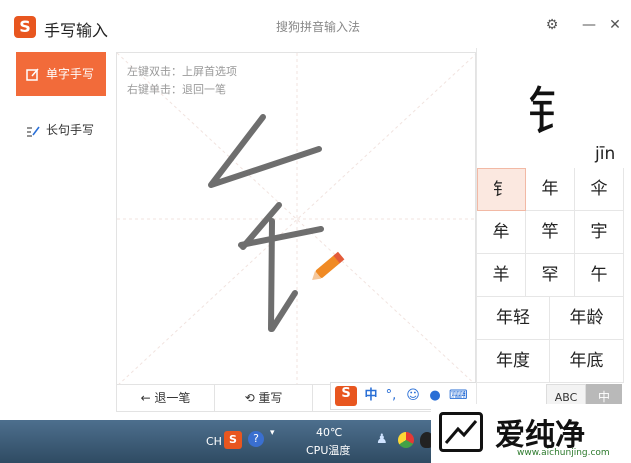 The height and width of the screenshot is (463, 631). Describe the element at coordinates (615, 25) in the screenshot. I see `close-button: ✕` at that location.